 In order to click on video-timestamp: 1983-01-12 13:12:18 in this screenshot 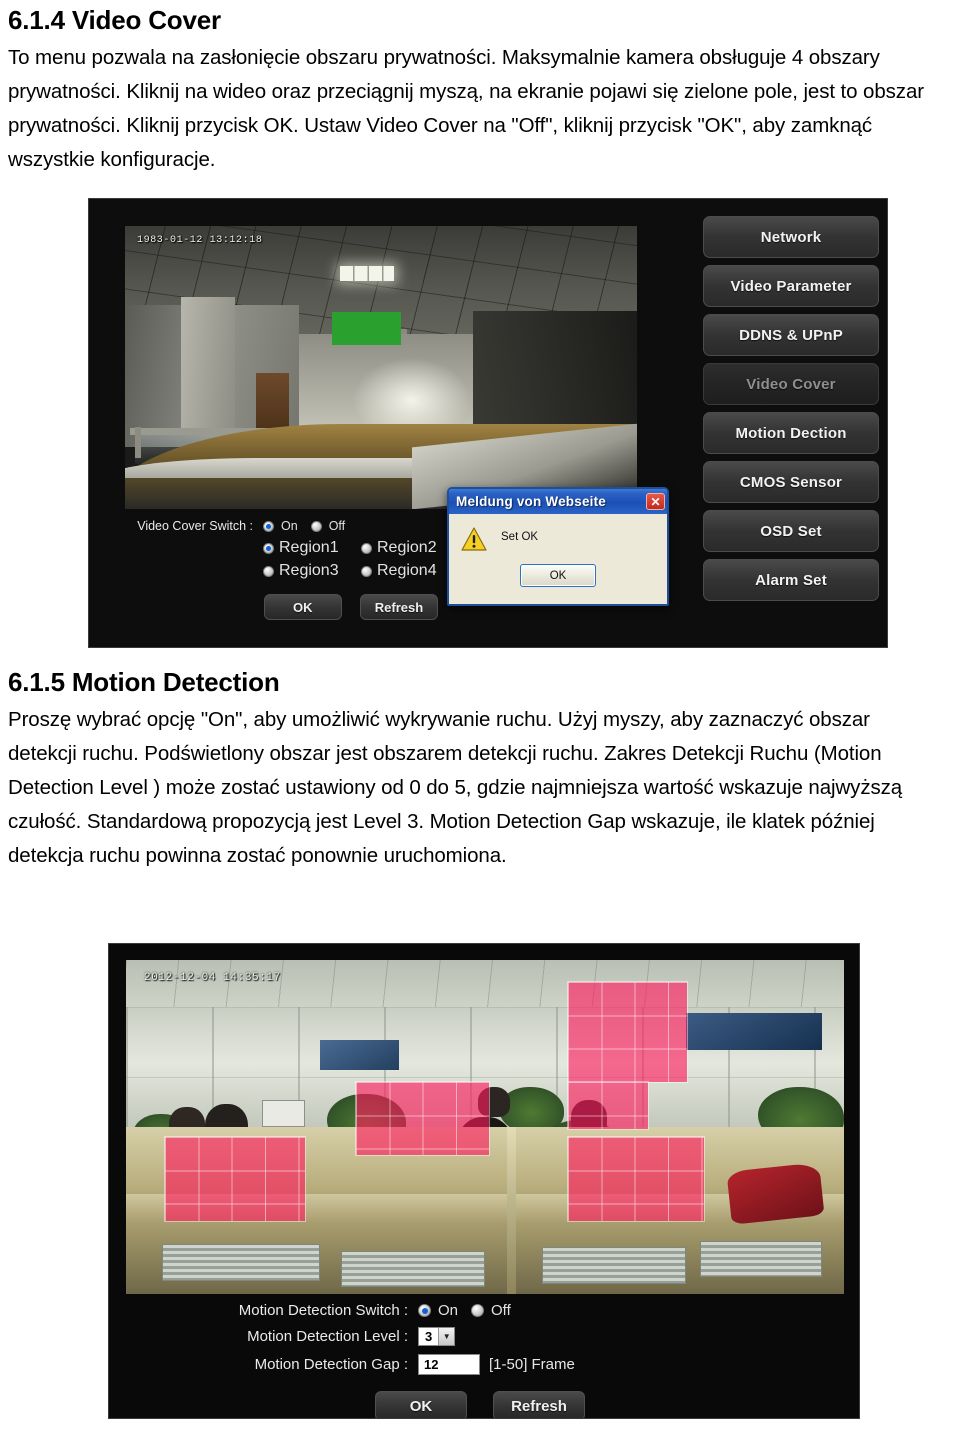, I will do `click(200, 240)`.